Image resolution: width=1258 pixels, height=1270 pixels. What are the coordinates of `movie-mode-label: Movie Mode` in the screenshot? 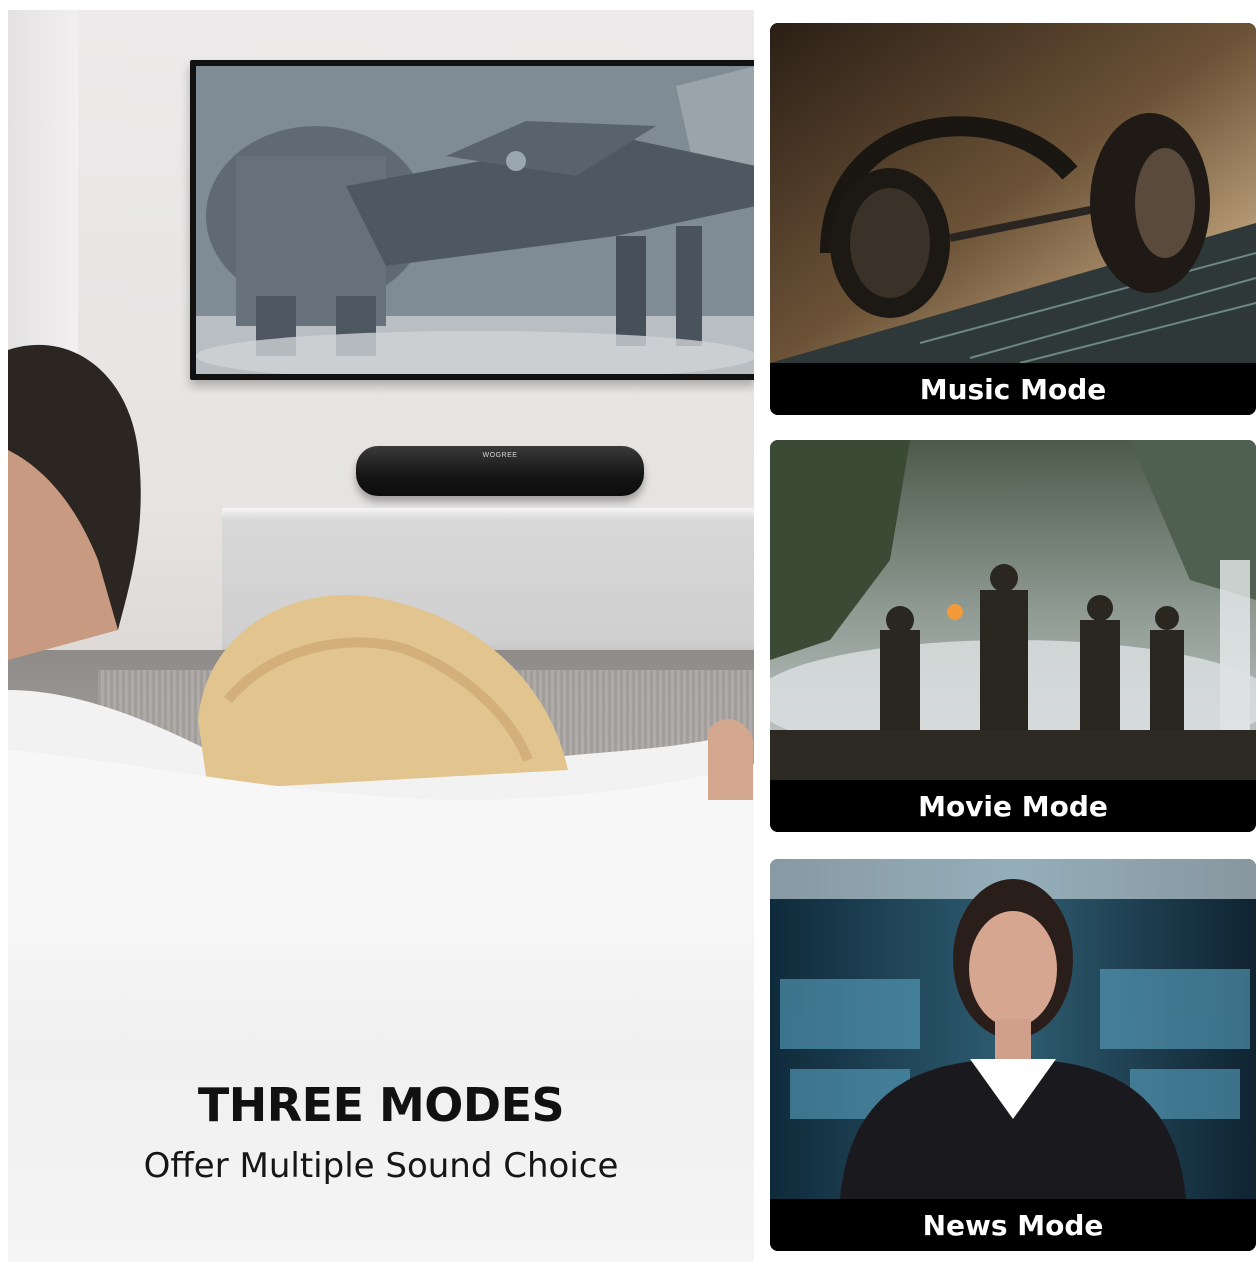 It's located at (1013, 806).